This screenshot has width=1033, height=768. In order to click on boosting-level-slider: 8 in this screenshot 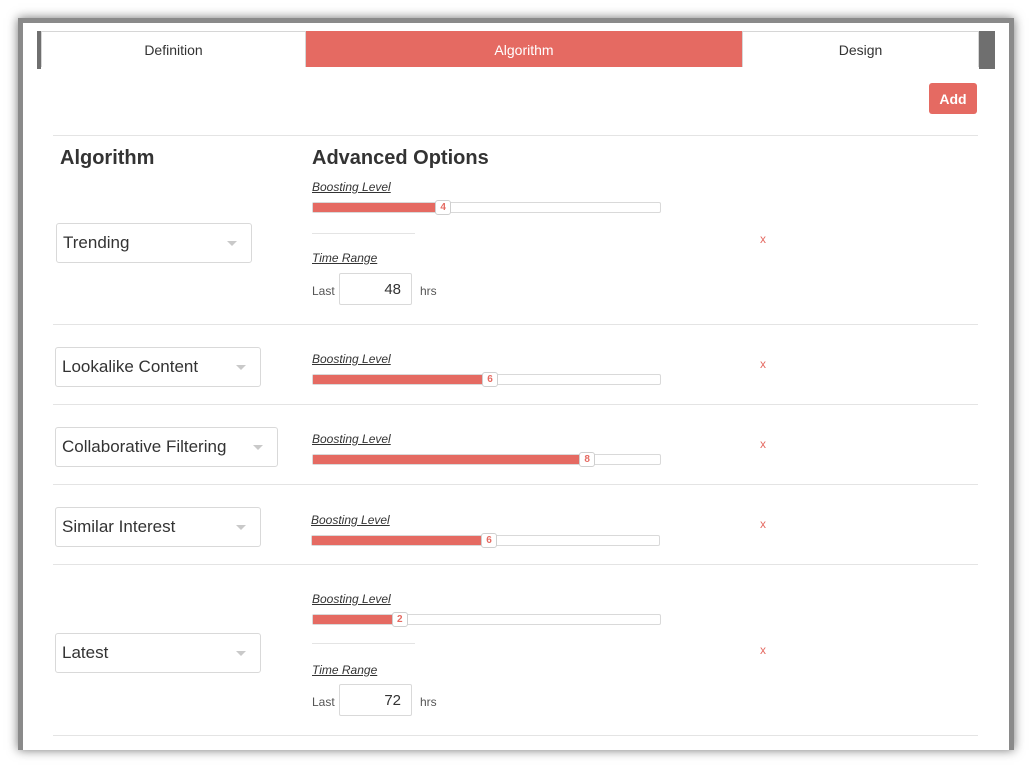, I will do `click(486, 459)`.